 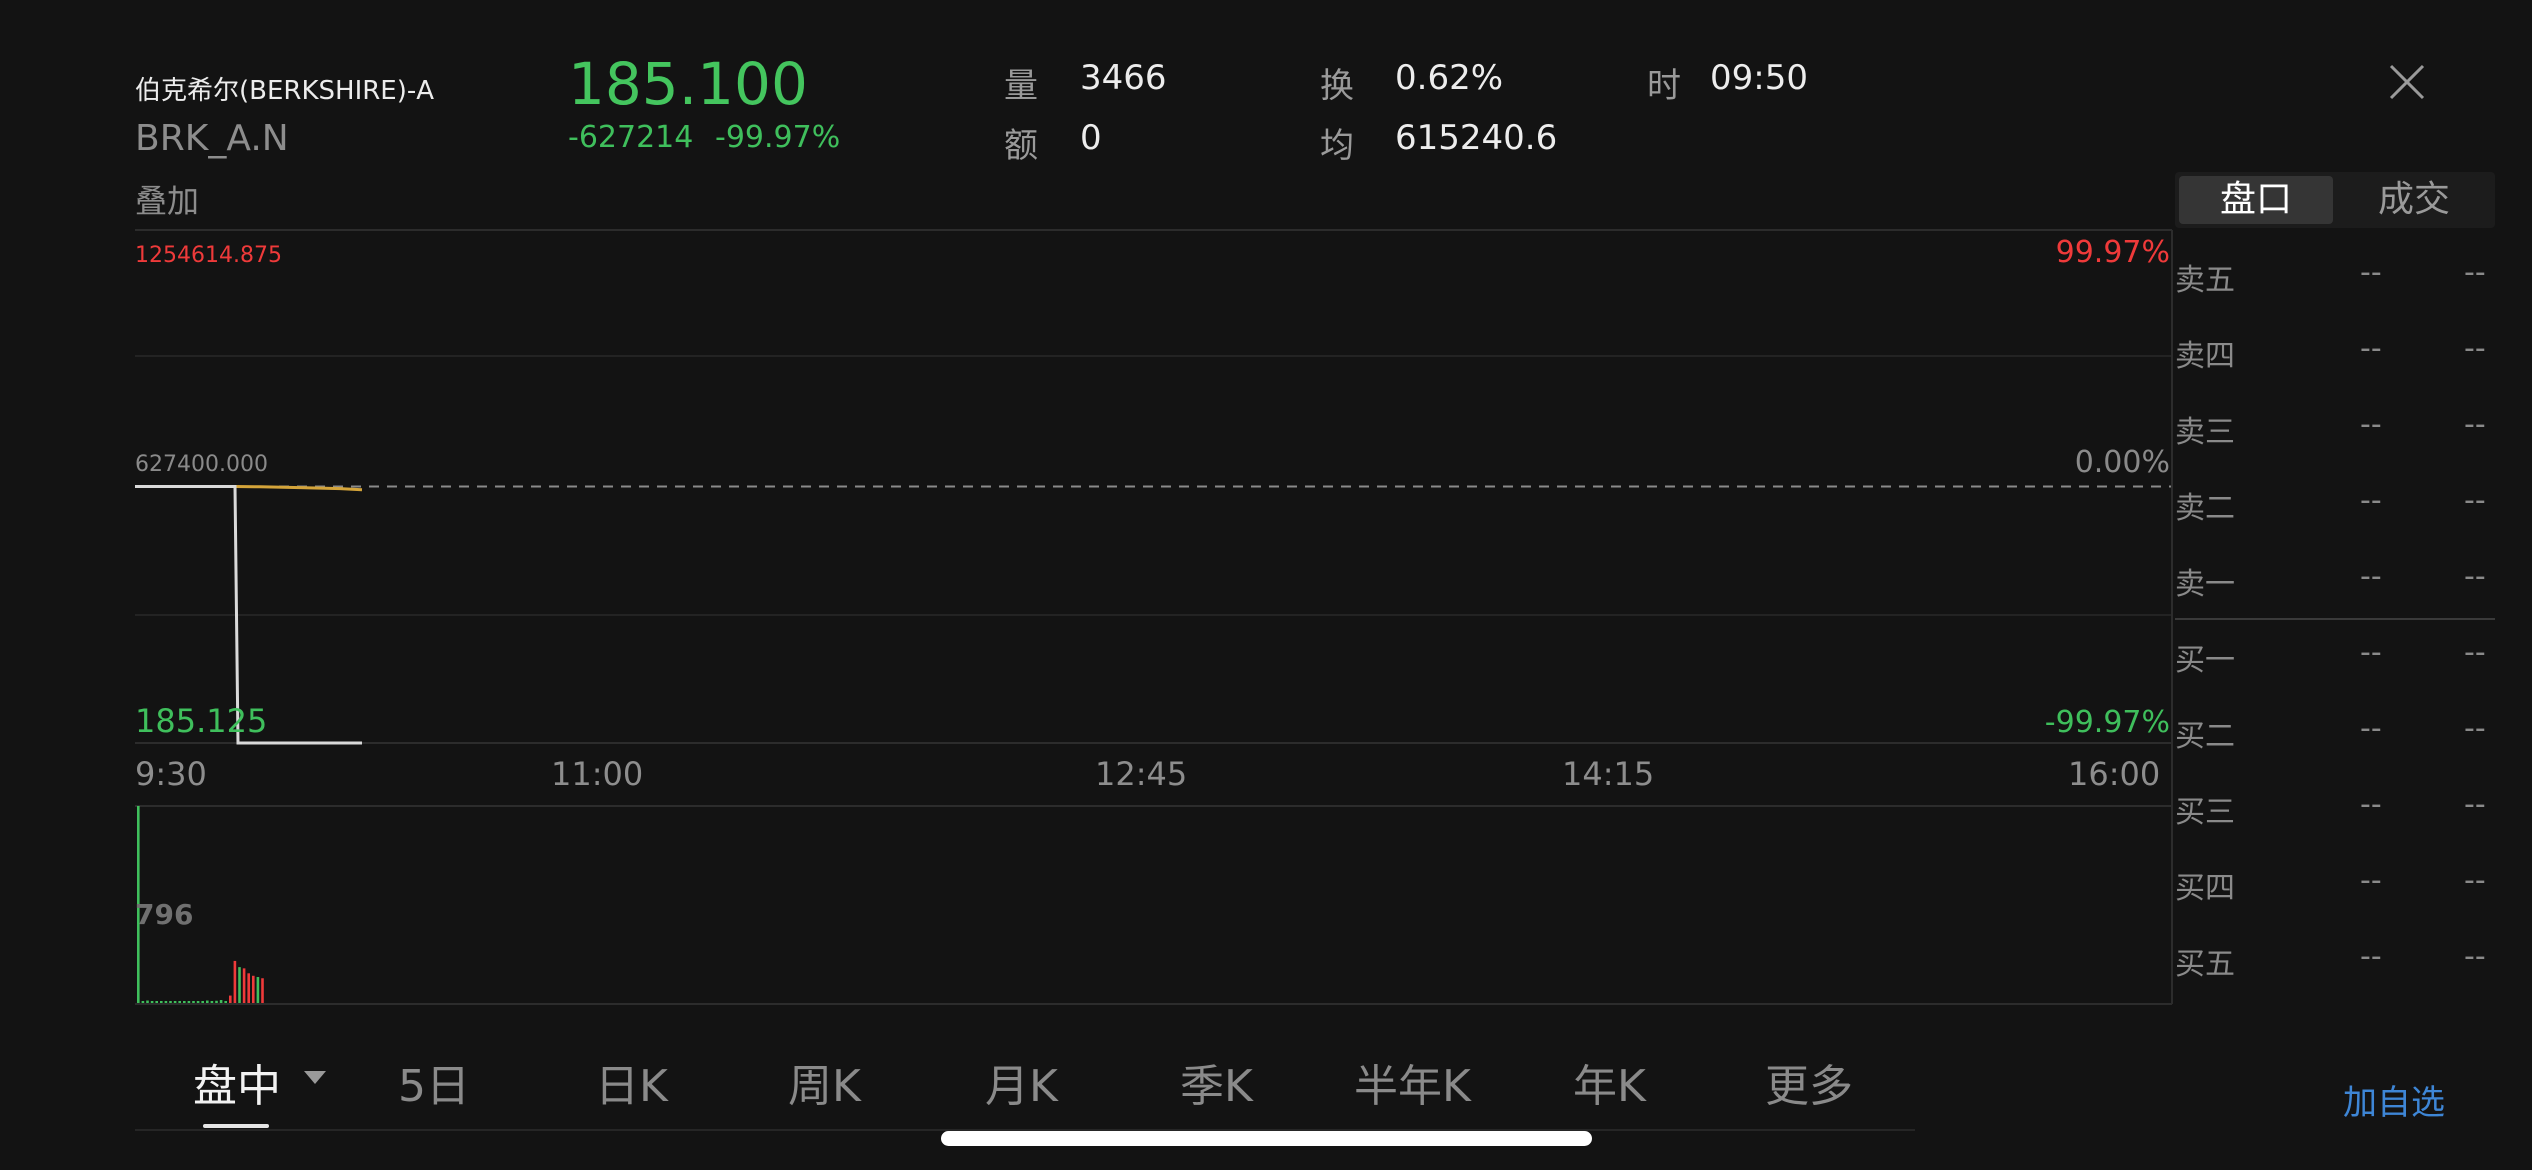 What do you see at coordinates (2114, 774) in the screenshot?
I see `x-tick-label: 16:00` at bounding box center [2114, 774].